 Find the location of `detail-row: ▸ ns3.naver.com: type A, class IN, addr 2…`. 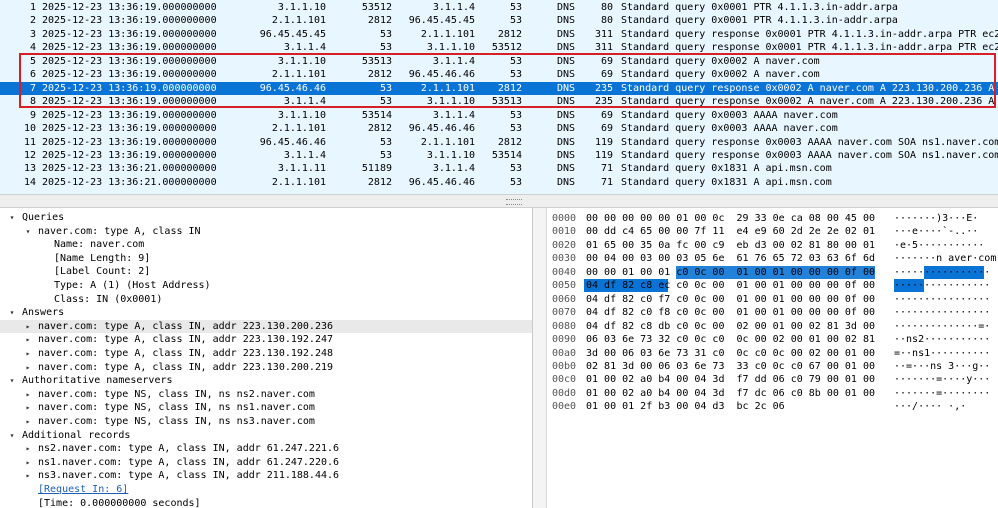

detail-row: ▸ ns3.naver.com: type A, class IN, addr 2… is located at coordinates (266, 476).